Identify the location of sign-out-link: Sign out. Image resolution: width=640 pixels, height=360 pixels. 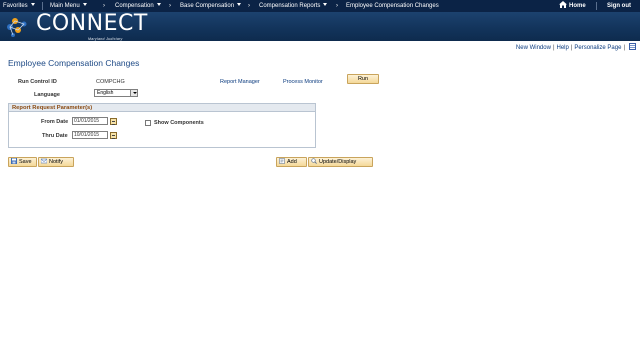
(619, 6).